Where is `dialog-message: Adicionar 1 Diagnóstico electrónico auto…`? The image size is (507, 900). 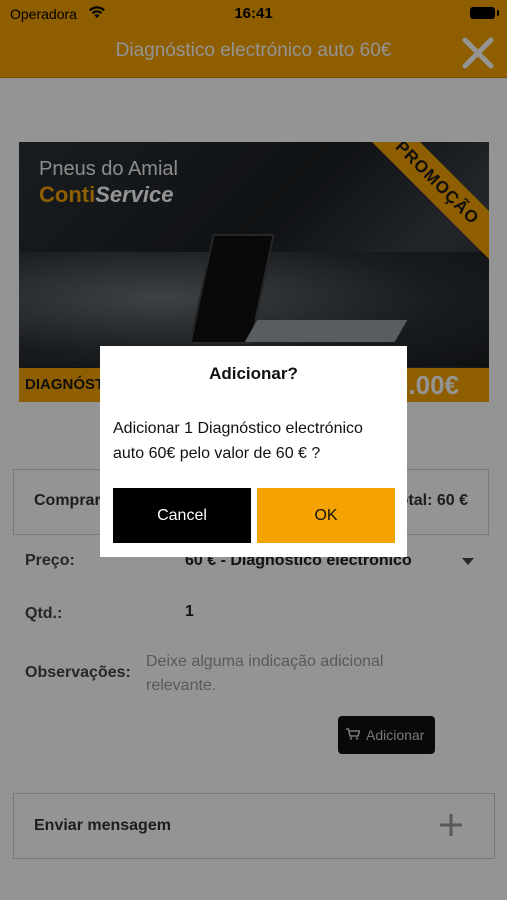 dialog-message: Adicionar 1 Diagnóstico electrónico auto… is located at coordinates (238, 441).